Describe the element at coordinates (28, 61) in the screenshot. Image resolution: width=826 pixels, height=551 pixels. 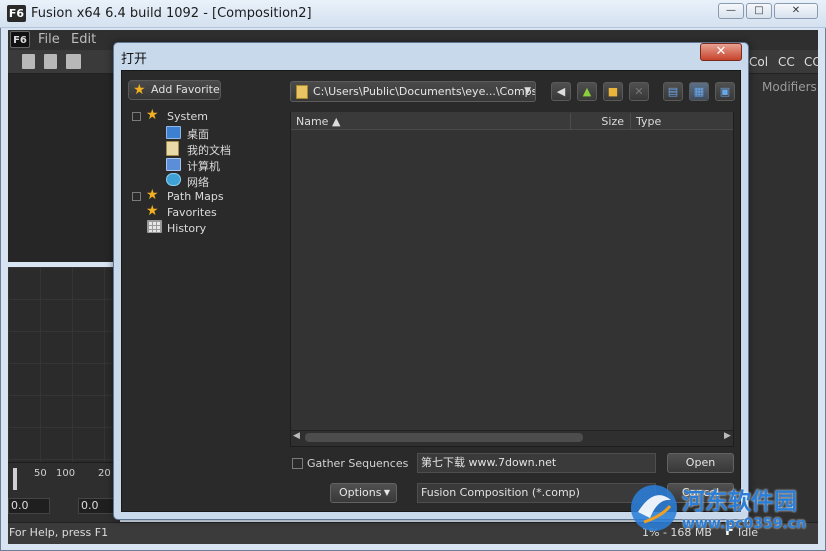
I see `new-icon` at that location.